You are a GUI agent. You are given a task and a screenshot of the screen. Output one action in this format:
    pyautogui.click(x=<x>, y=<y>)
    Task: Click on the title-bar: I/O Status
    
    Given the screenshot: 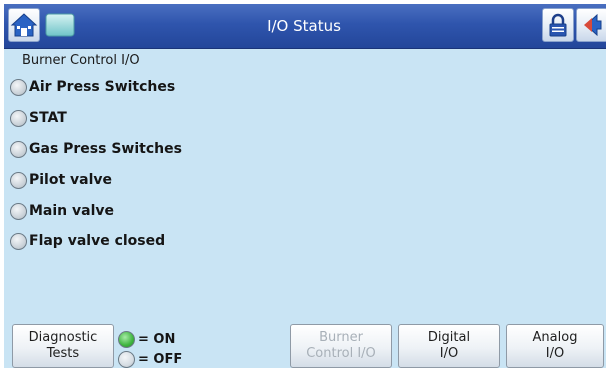 What is the action you would take?
    pyautogui.click(x=305, y=26)
    